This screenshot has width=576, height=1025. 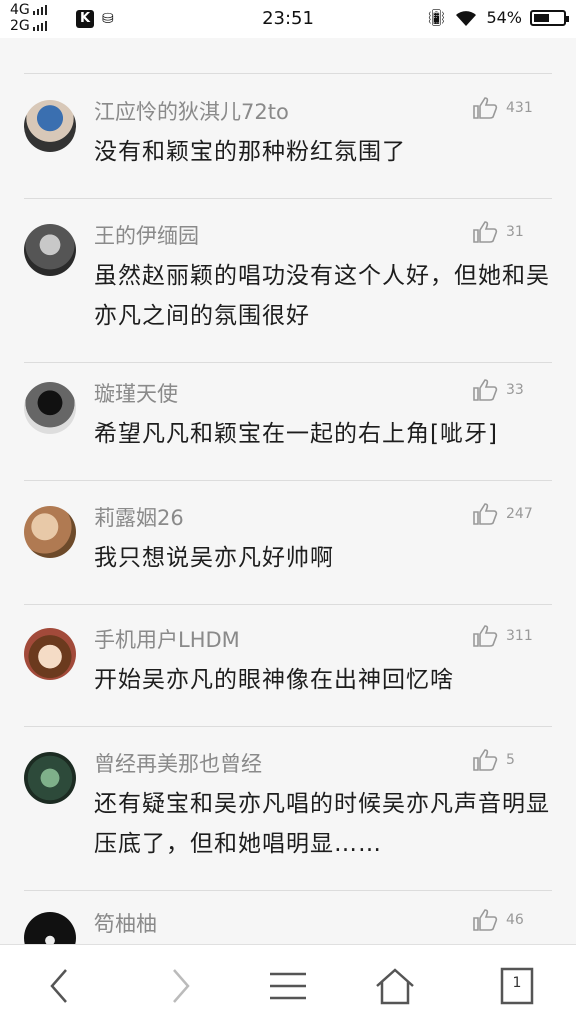 I want to click on like-button: 431, so click(x=502, y=108).